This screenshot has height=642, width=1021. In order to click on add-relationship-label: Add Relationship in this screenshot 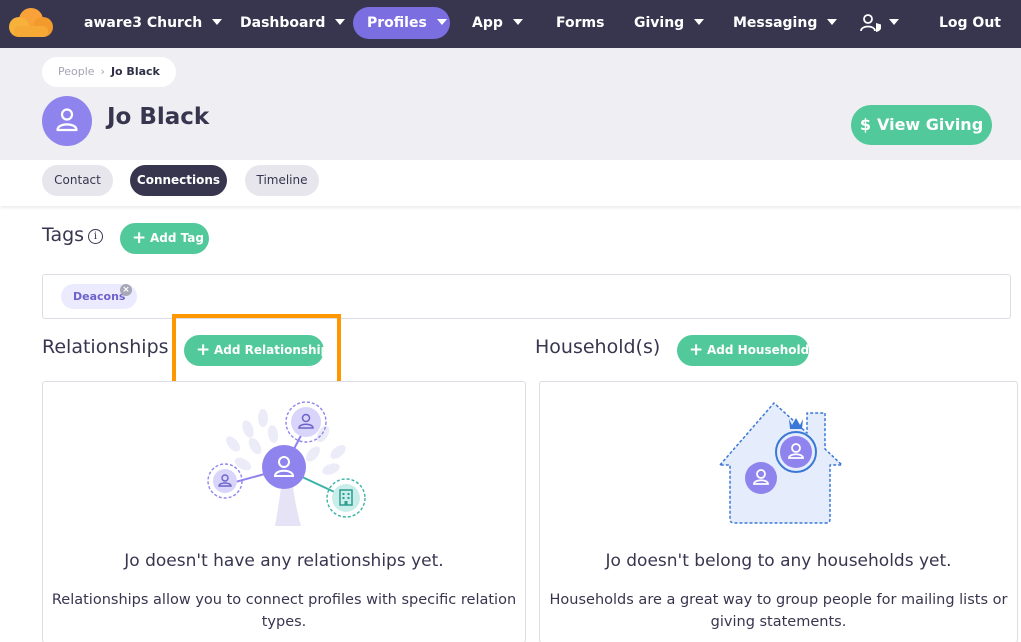, I will do `click(272, 350)`.